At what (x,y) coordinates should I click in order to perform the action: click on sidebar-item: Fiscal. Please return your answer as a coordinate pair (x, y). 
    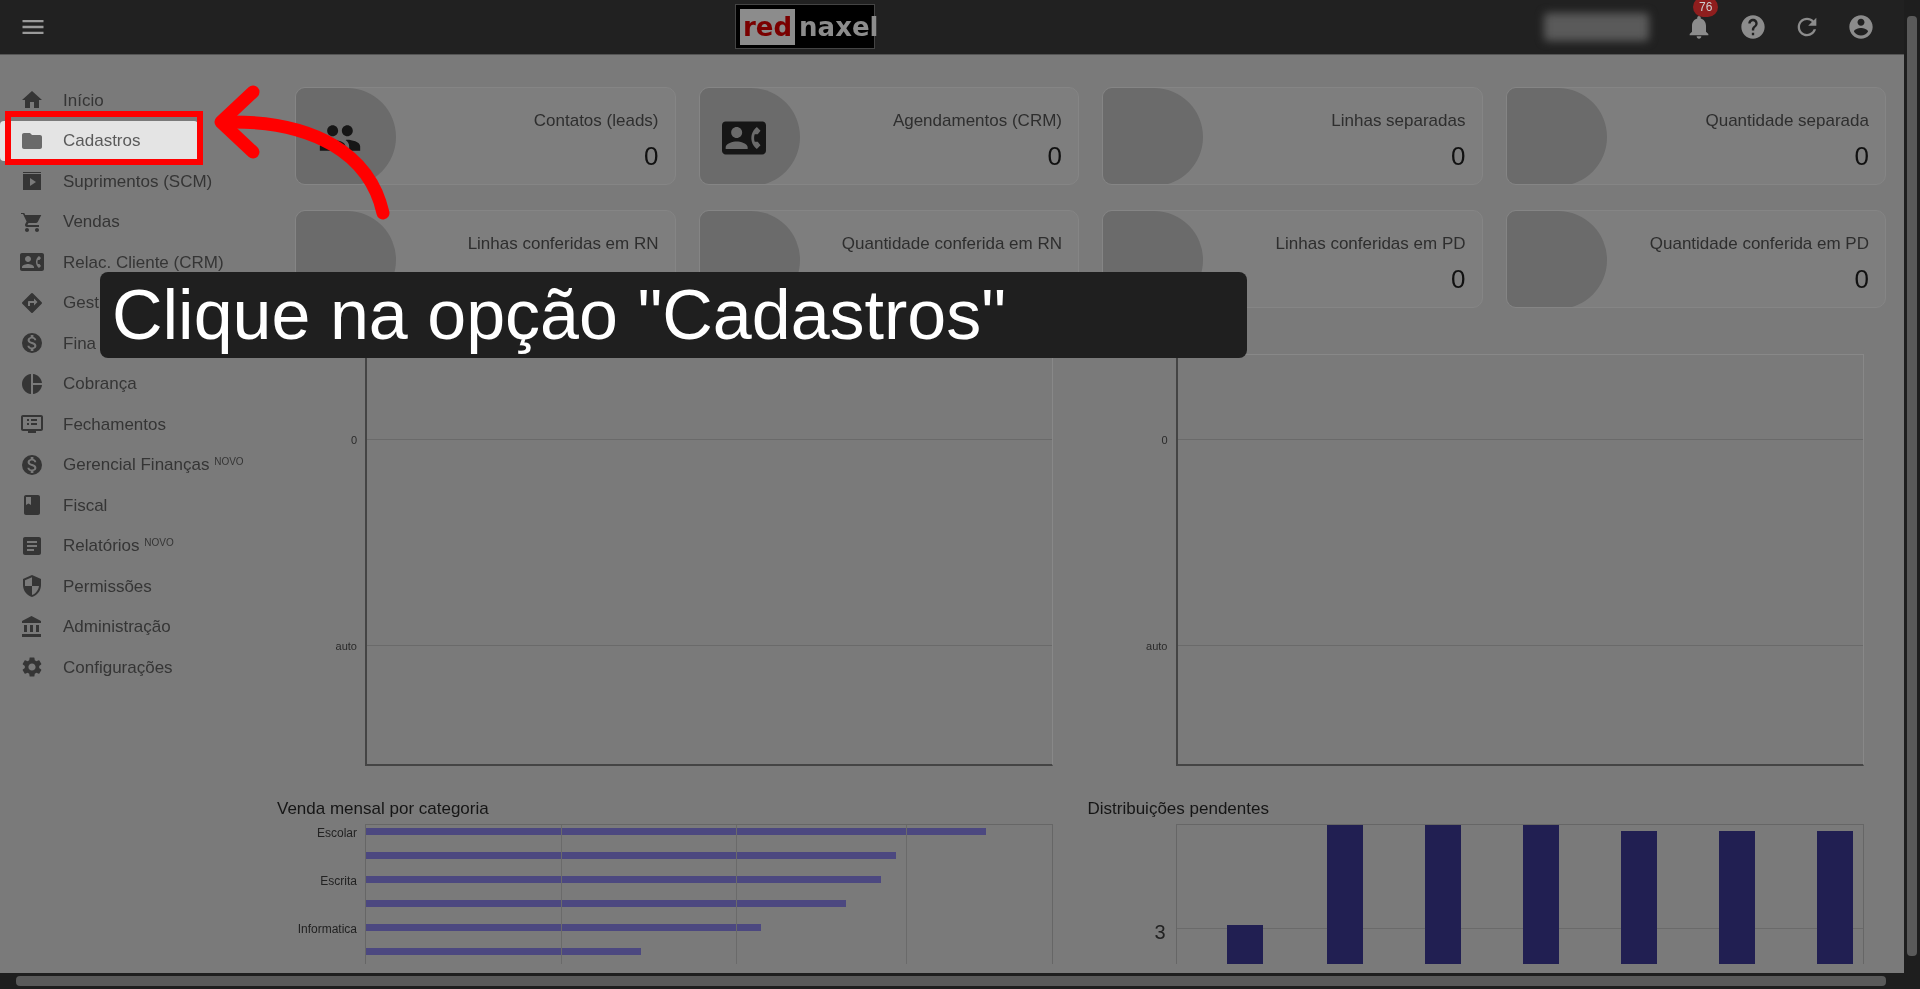
    Looking at the image, I should click on (99, 505).